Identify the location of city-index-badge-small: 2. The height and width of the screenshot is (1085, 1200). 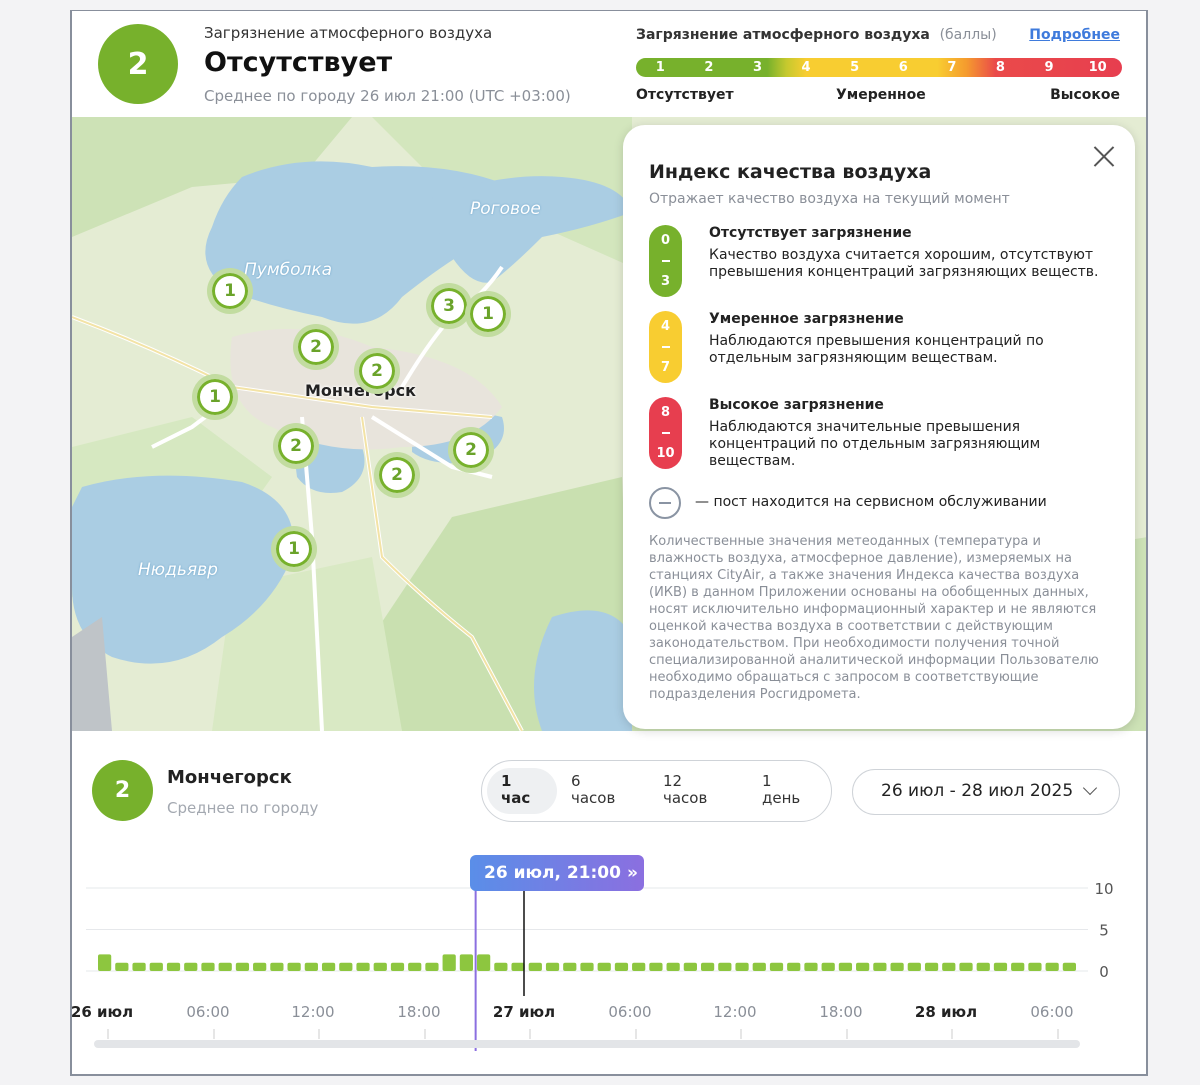
(122, 790).